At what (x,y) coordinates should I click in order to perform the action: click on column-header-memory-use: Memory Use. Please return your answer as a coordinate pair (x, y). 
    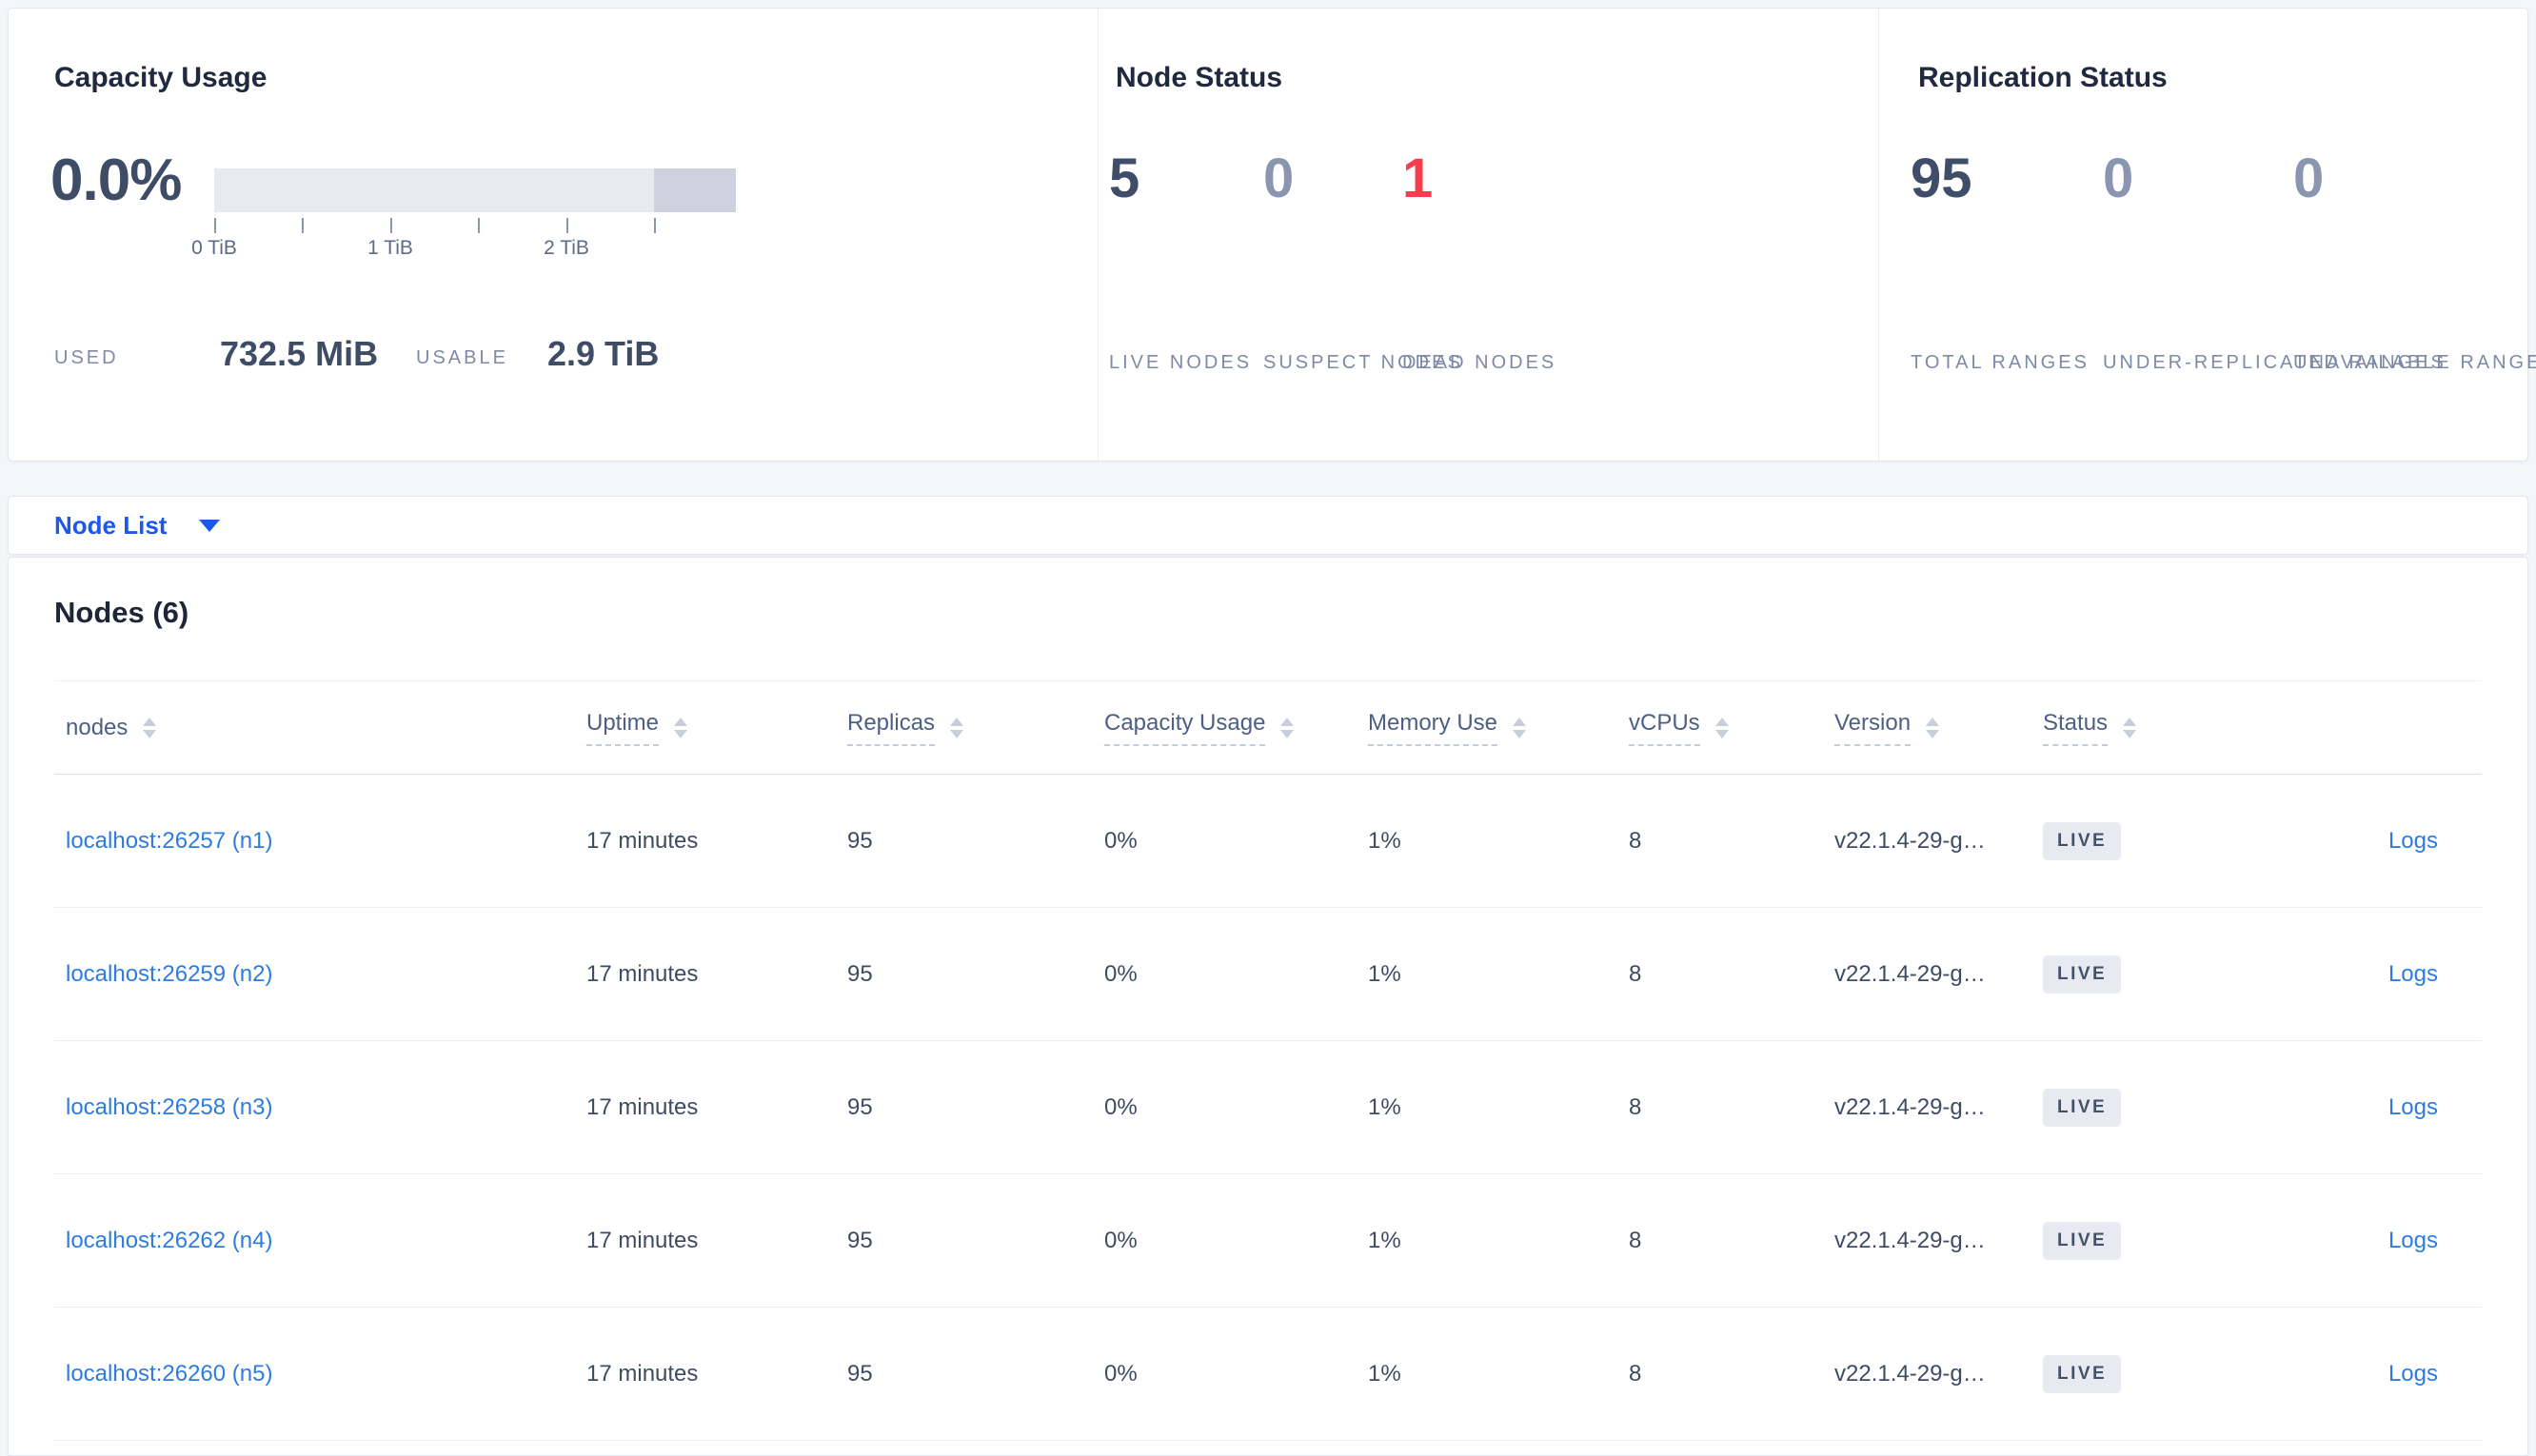
    Looking at the image, I should click on (1498, 728).